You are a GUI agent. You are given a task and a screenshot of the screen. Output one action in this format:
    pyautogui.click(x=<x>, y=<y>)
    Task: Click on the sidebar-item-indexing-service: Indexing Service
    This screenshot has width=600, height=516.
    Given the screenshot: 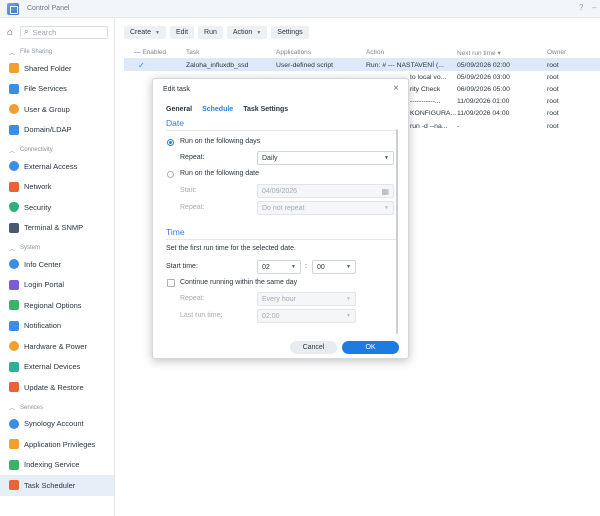 What is the action you would take?
    pyautogui.click(x=57, y=465)
    